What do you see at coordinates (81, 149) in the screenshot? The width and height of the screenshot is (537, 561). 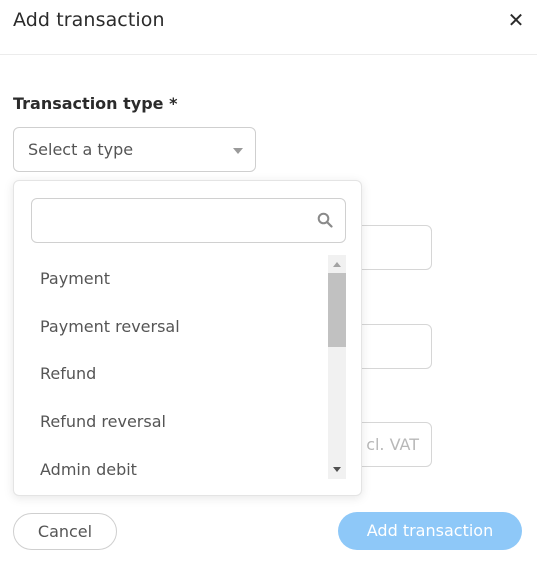 I see `transaction-type-placeholder: Select a type` at bounding box center [81, 149].